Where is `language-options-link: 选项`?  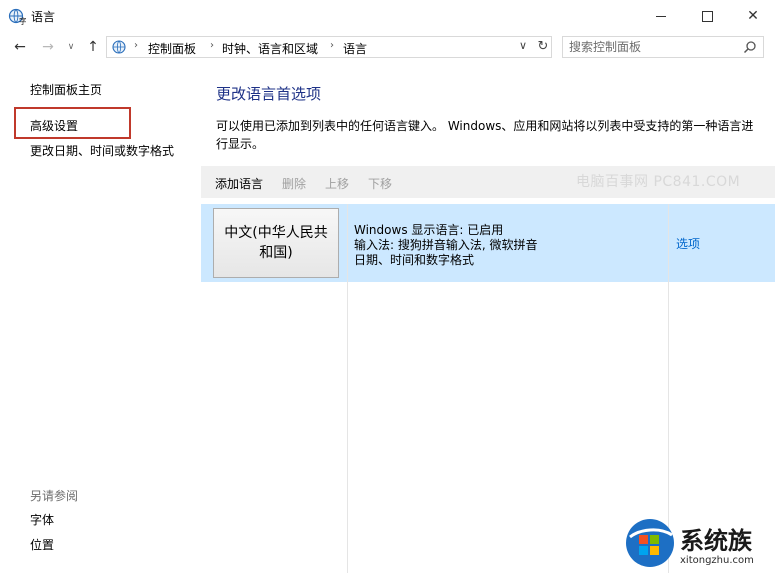
language-options-link: 选项 is located at coordinates (688, 243).